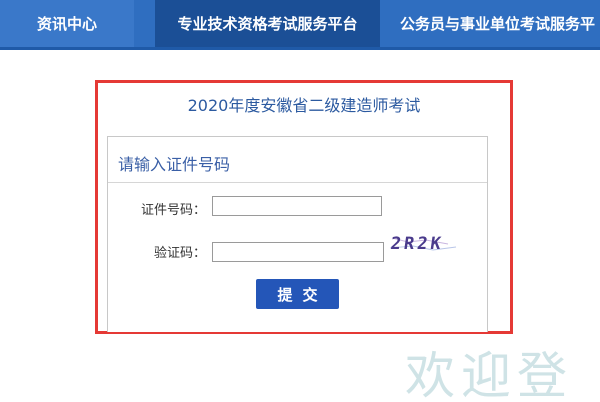  I want to click on panel-divider, so click(297, 182).